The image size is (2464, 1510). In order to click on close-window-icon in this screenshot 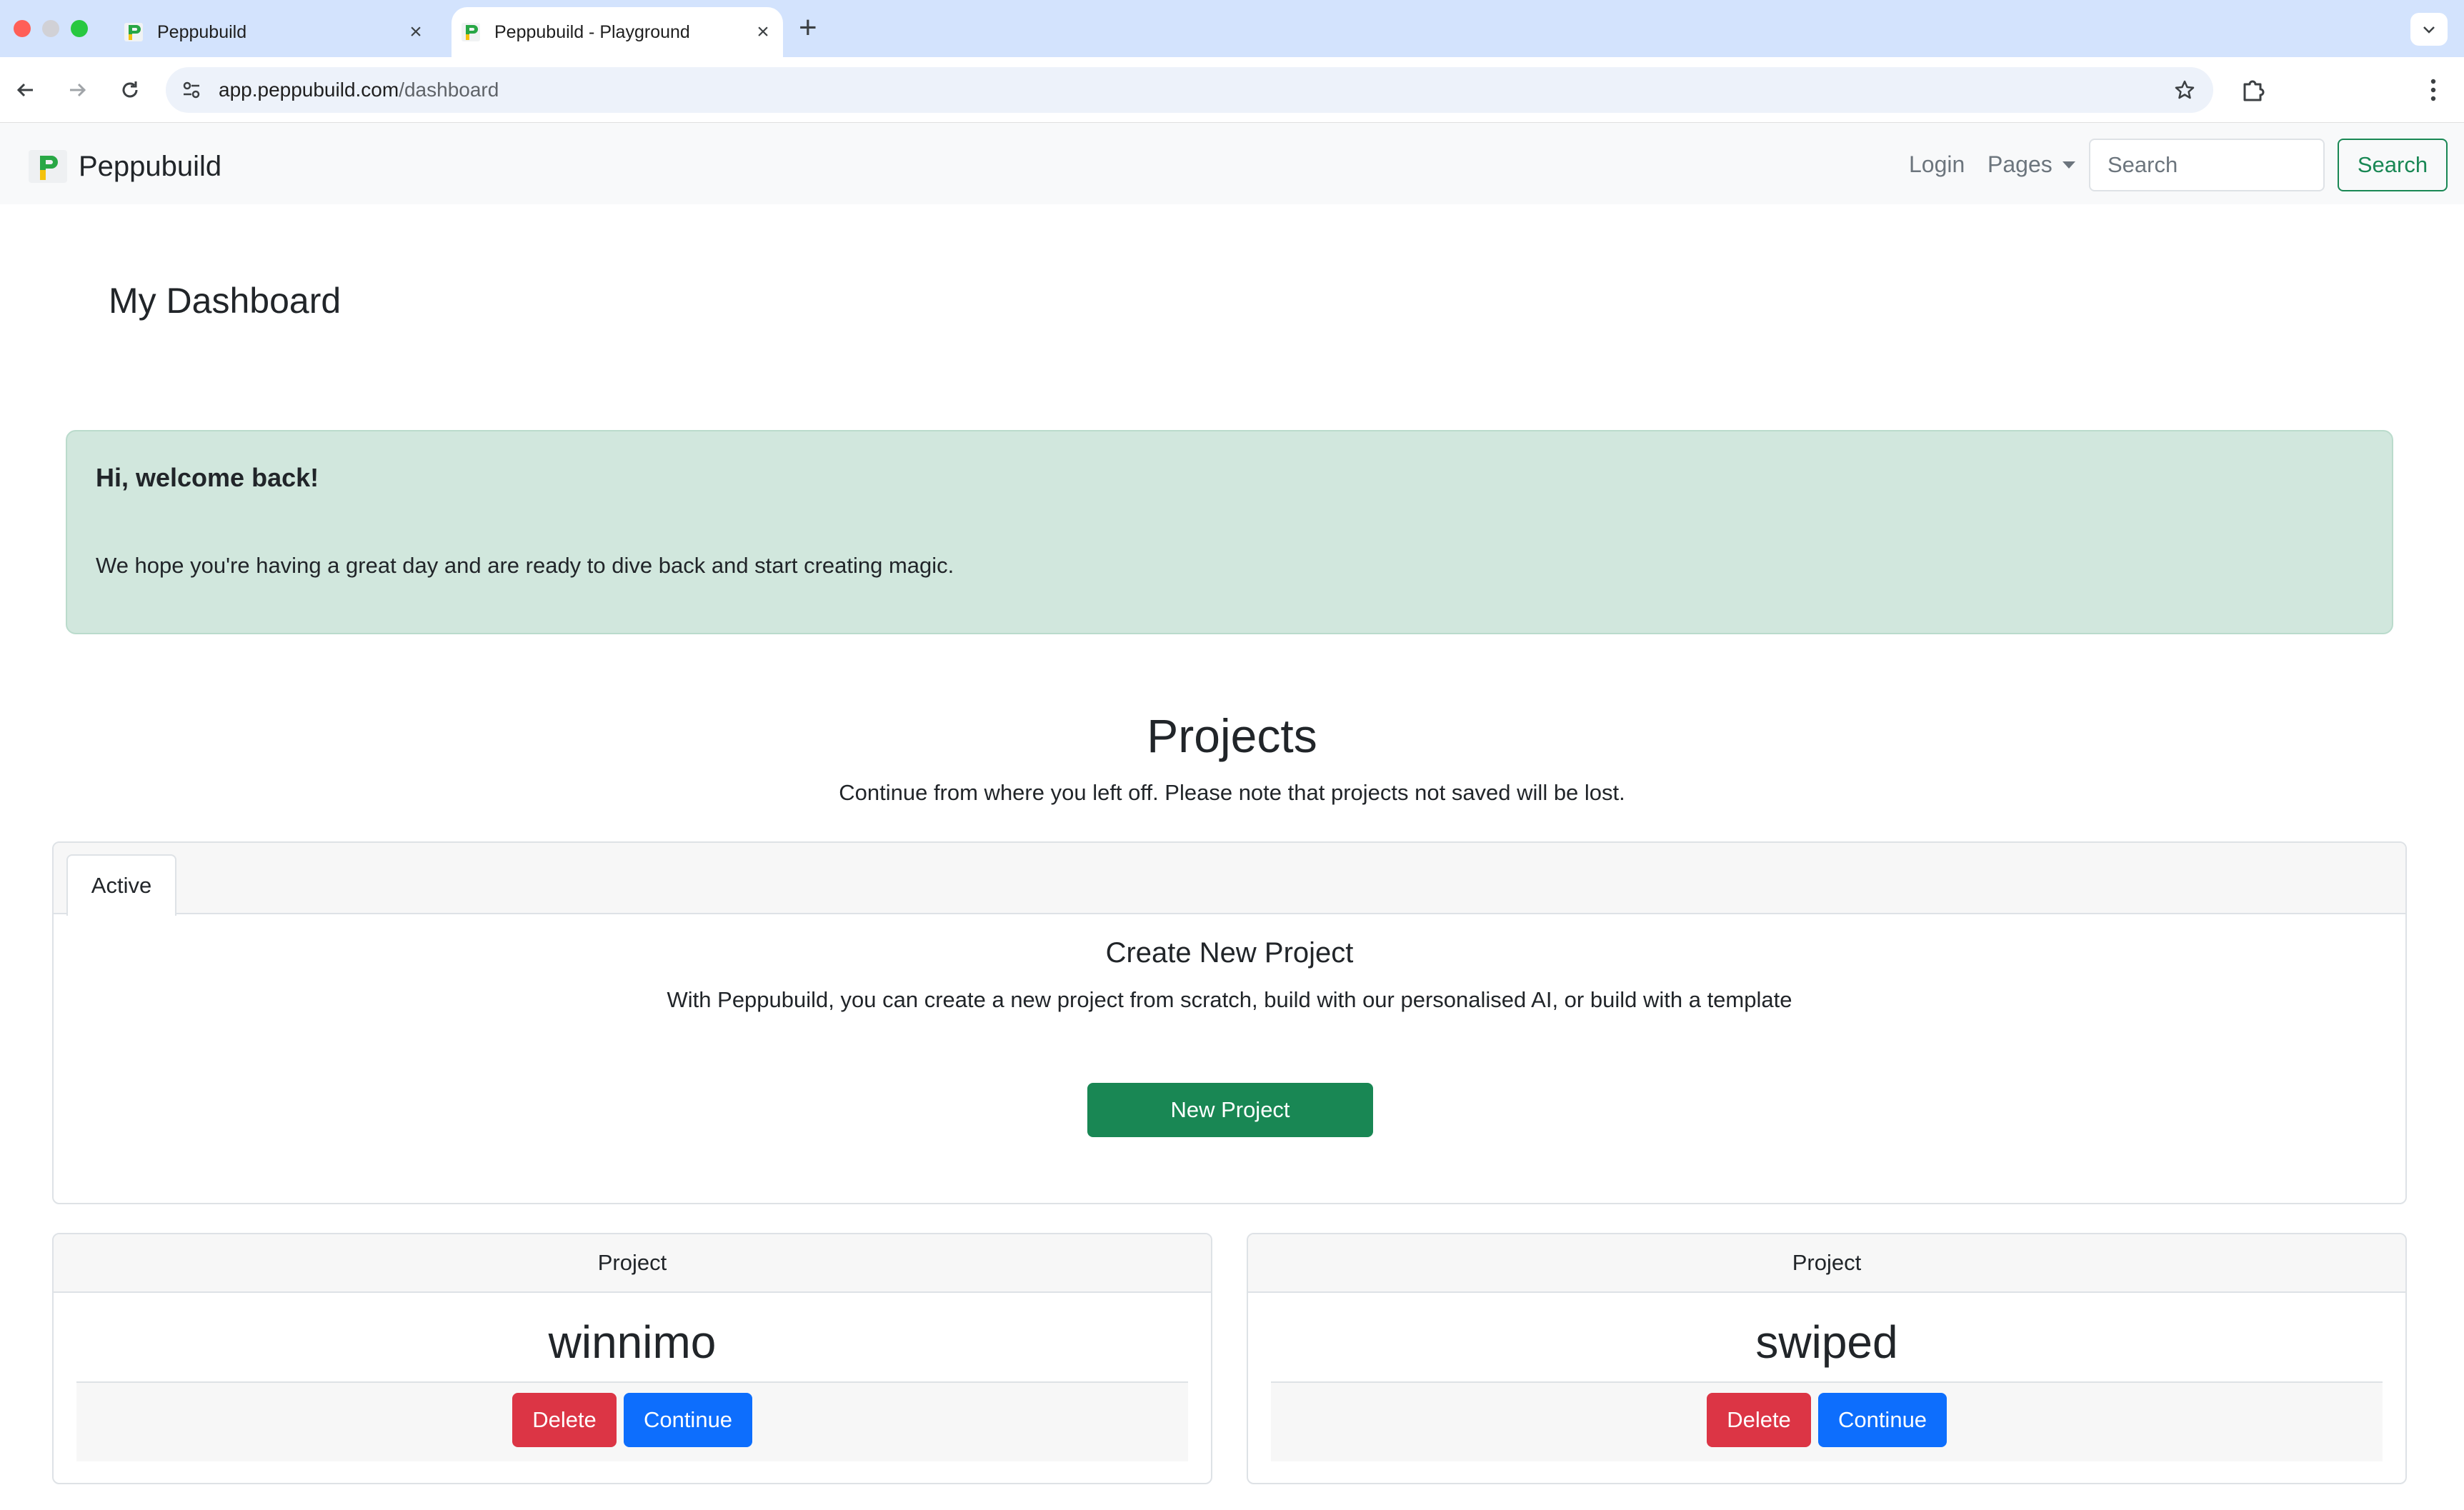, I will do `click(22, 28)`.